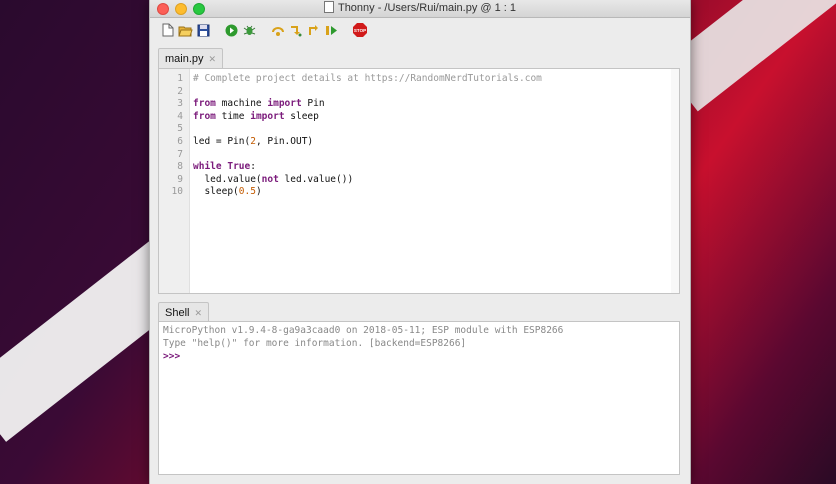 Image resolution: width=836 pixels, height=484 pixels. I want to click on window-controls, so click(181, 9).